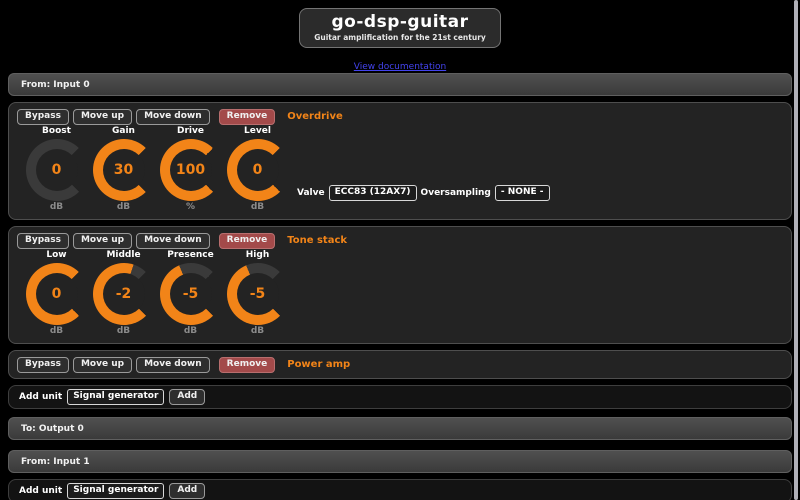  I want to click on knob-drive: Drive 100 %, so click(190, 170).